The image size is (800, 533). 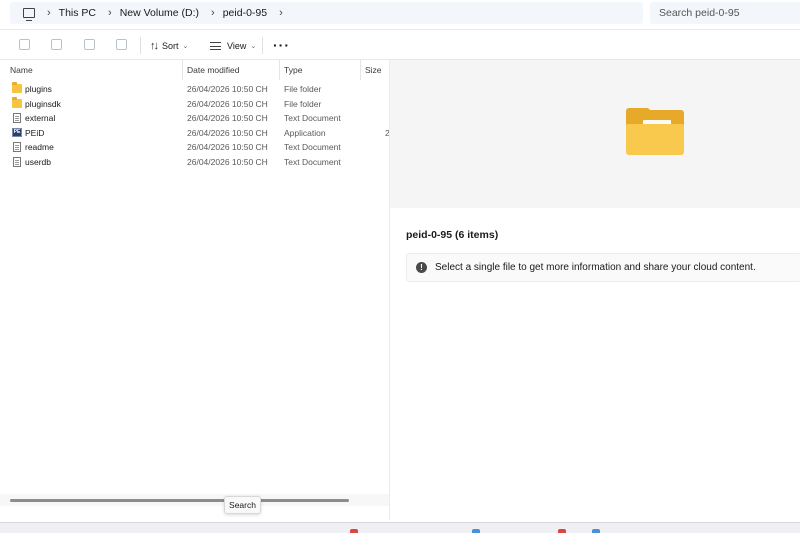 What do you see at coordinates (237, 46) in the screenshot?
I see `view-label: View` at bounding box center [237, 46].